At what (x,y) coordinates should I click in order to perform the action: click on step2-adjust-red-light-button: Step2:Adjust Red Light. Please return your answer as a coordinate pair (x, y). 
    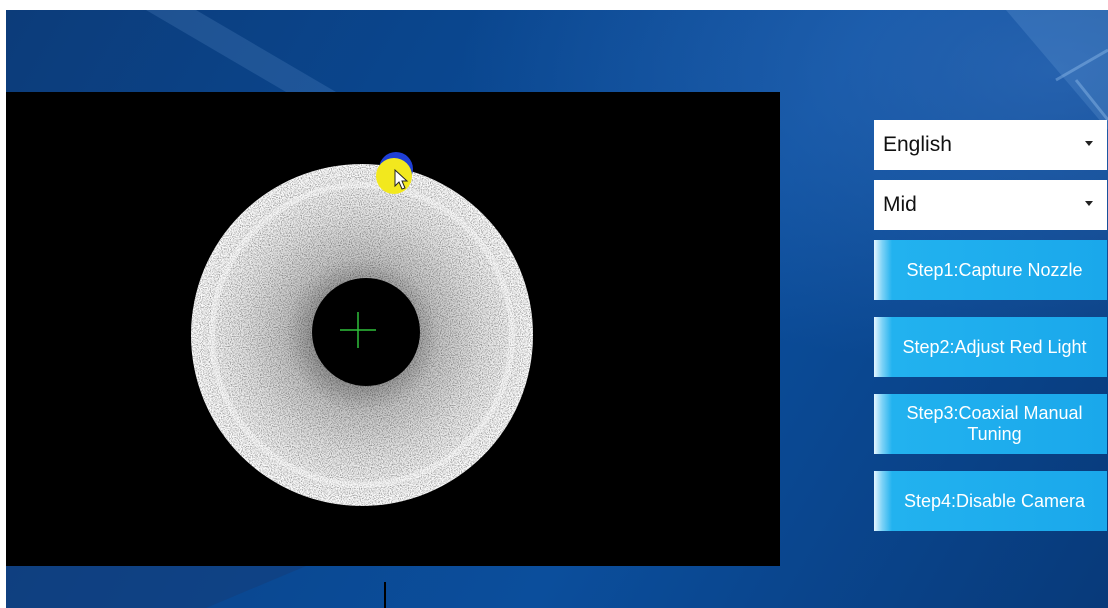
    Looking at the image, I should click on (990, 347).